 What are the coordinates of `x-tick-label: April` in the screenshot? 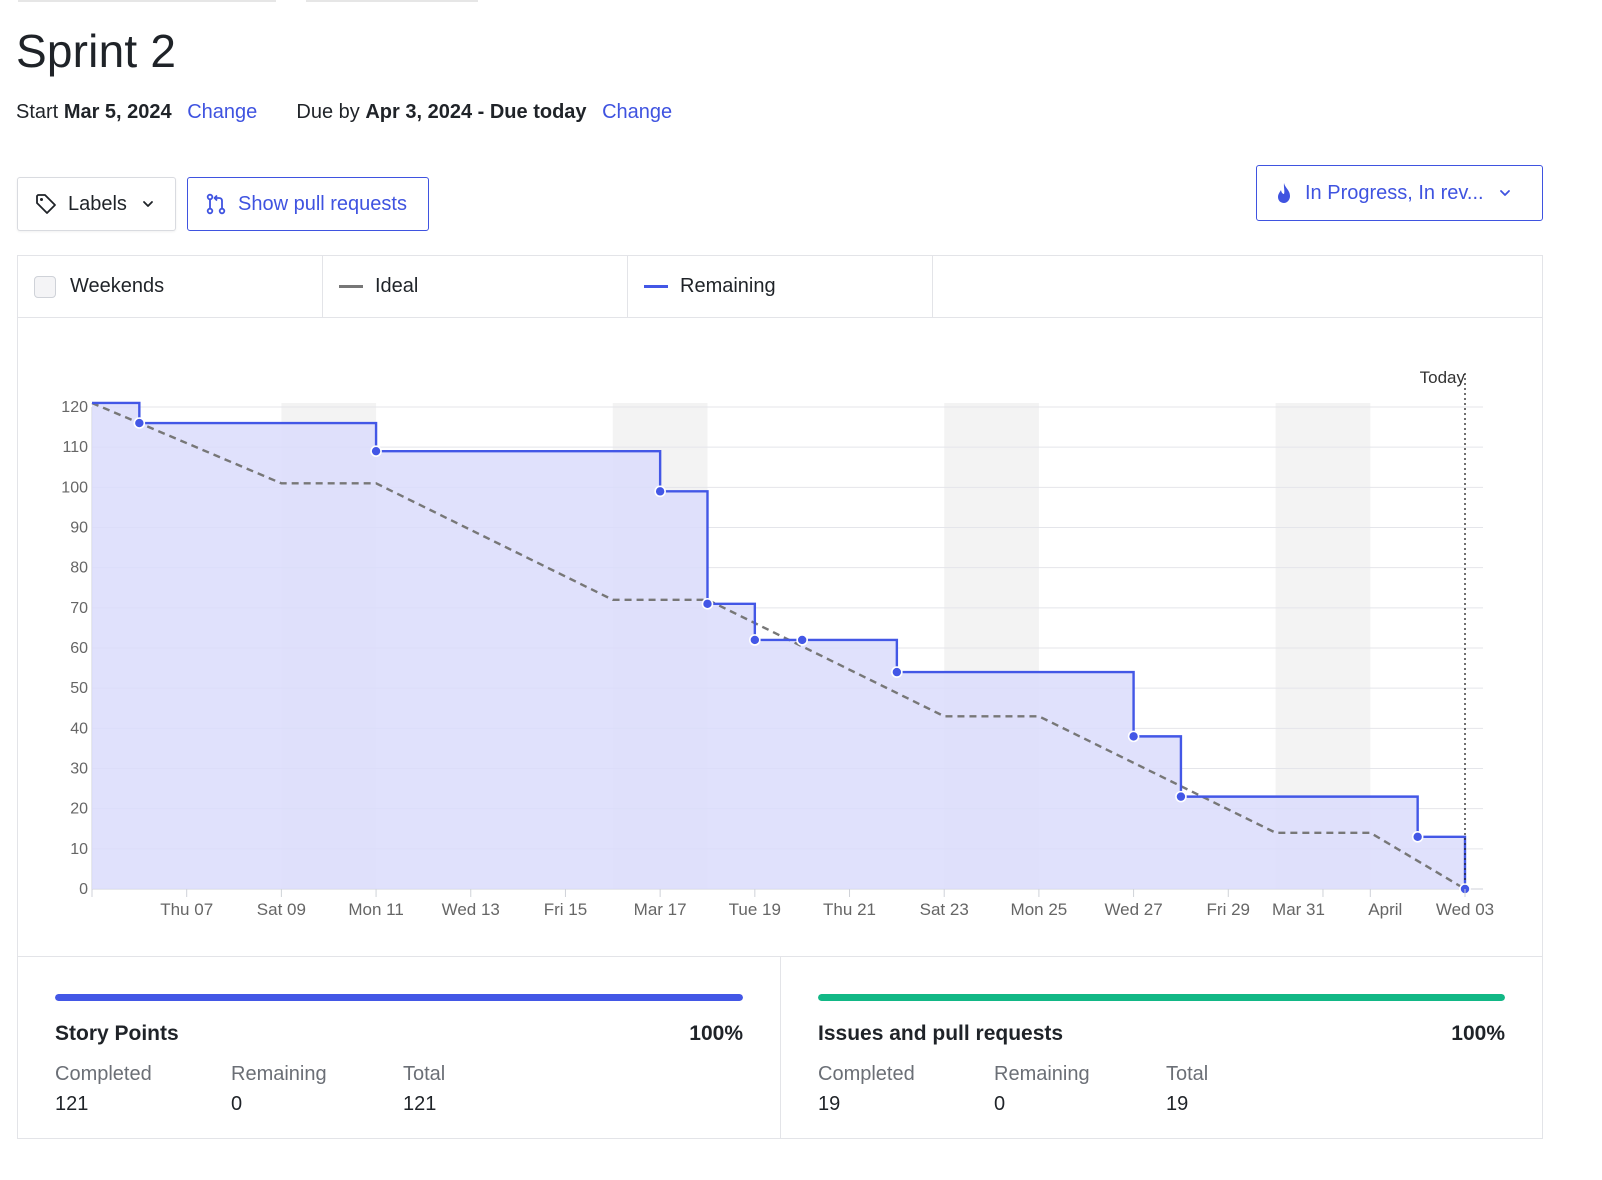 It's located at (1385, 909).